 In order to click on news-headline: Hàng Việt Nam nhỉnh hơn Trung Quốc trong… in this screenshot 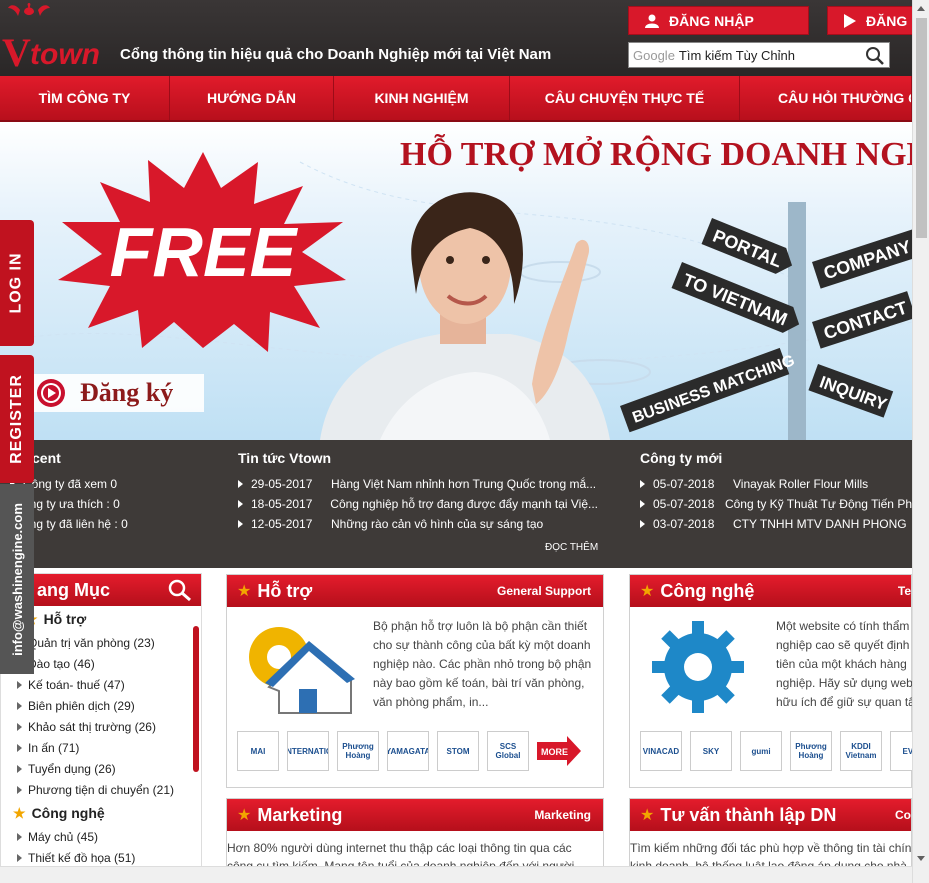, I will do `click(464, 484)`.